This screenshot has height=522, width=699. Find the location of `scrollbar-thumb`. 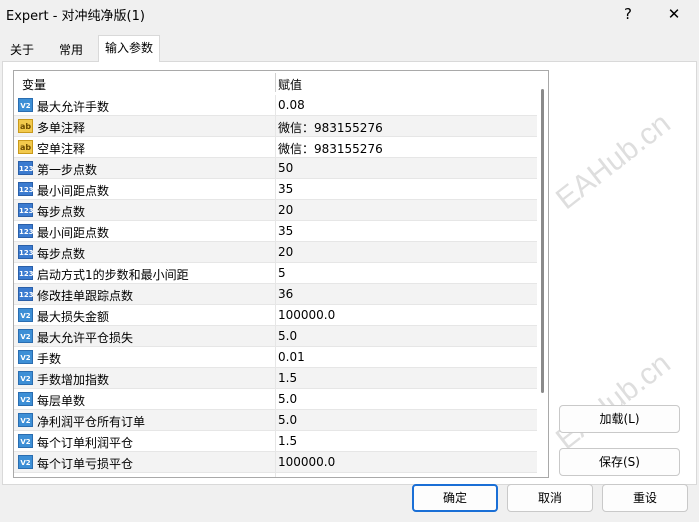

scrollbar-thumb is located at coordinates (542, 241).